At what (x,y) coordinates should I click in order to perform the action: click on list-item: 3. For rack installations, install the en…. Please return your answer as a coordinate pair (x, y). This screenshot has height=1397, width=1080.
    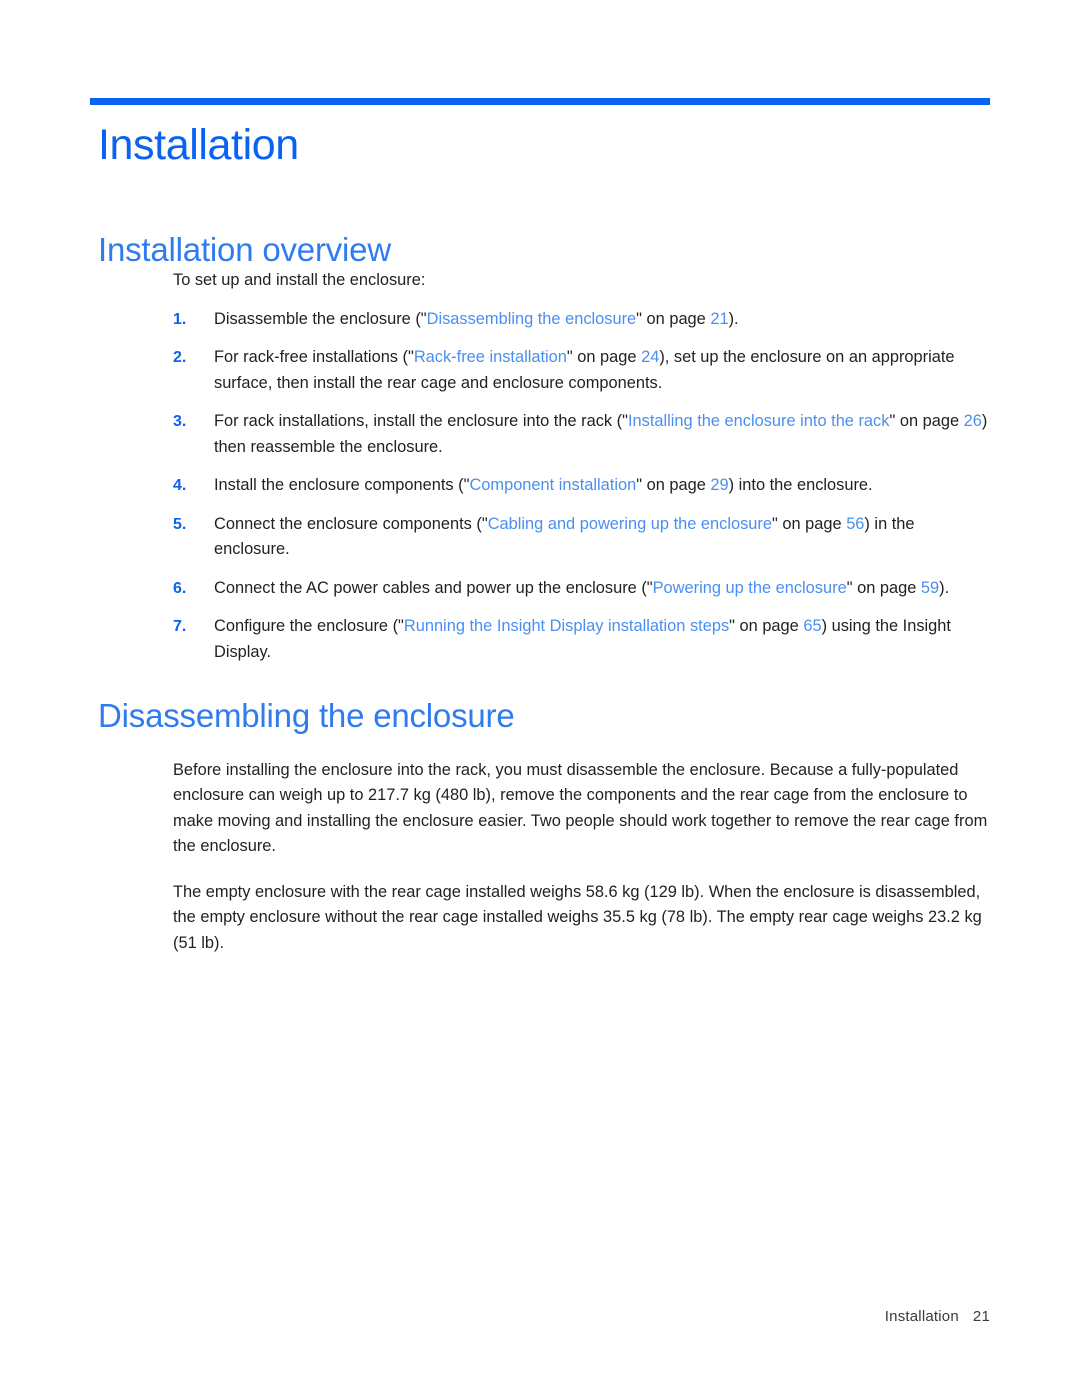
    Looking at the image, I should click on (581, 434).